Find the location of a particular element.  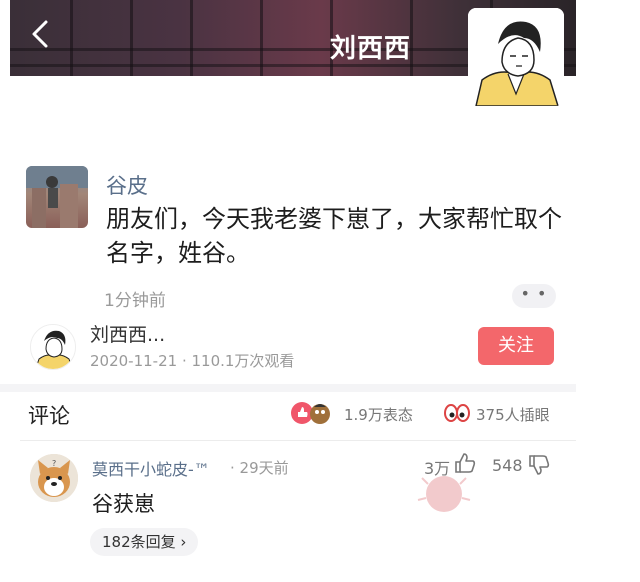

more-options-button: • • is located at coordinates (534, 296).